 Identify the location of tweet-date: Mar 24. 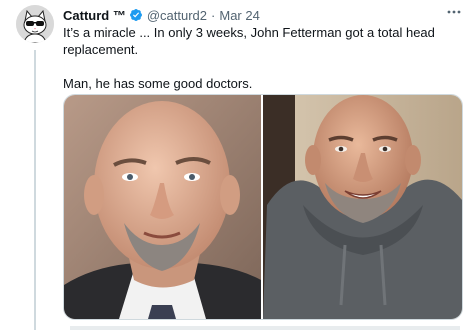
(239, 15).